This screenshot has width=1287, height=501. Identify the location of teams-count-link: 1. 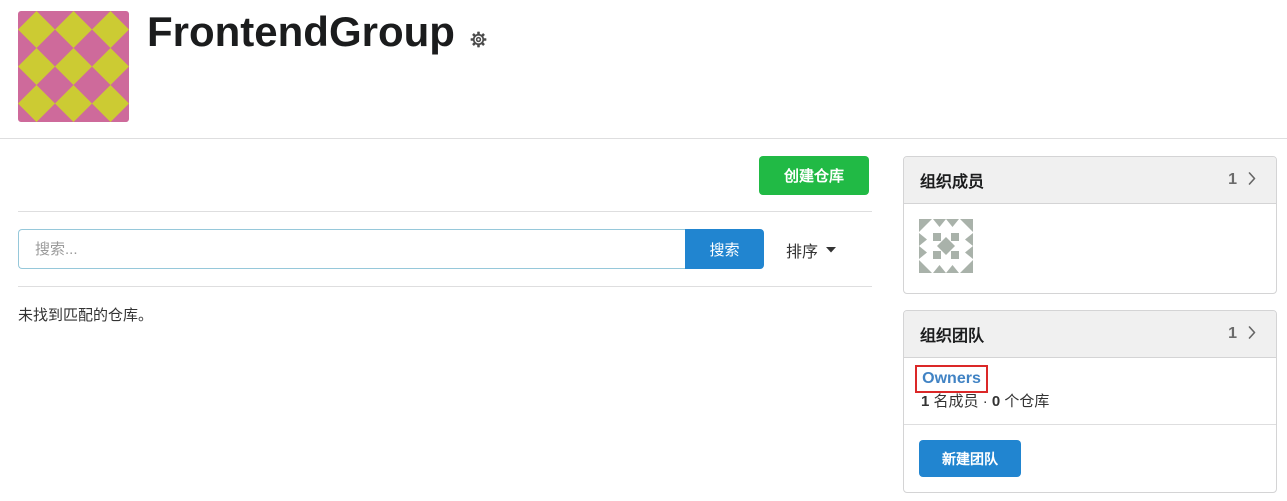
(1242, 334).